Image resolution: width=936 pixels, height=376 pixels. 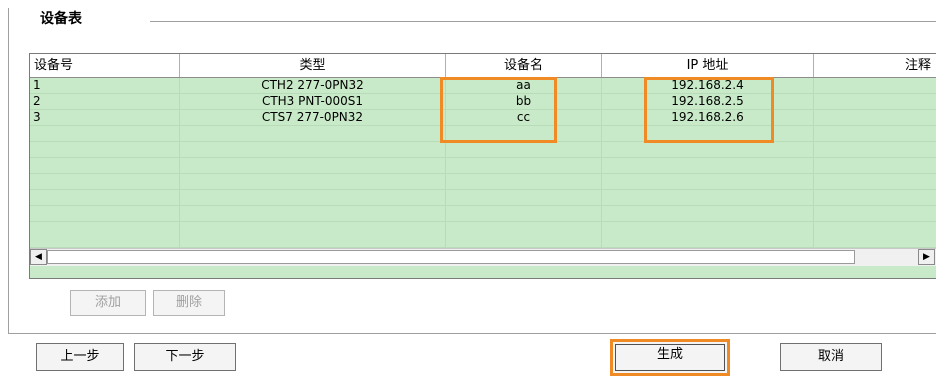 What do you see at coordinates (831, 357) in the screenshot?
I see `cancel-button: 取消` at bounding box center [831, 357].